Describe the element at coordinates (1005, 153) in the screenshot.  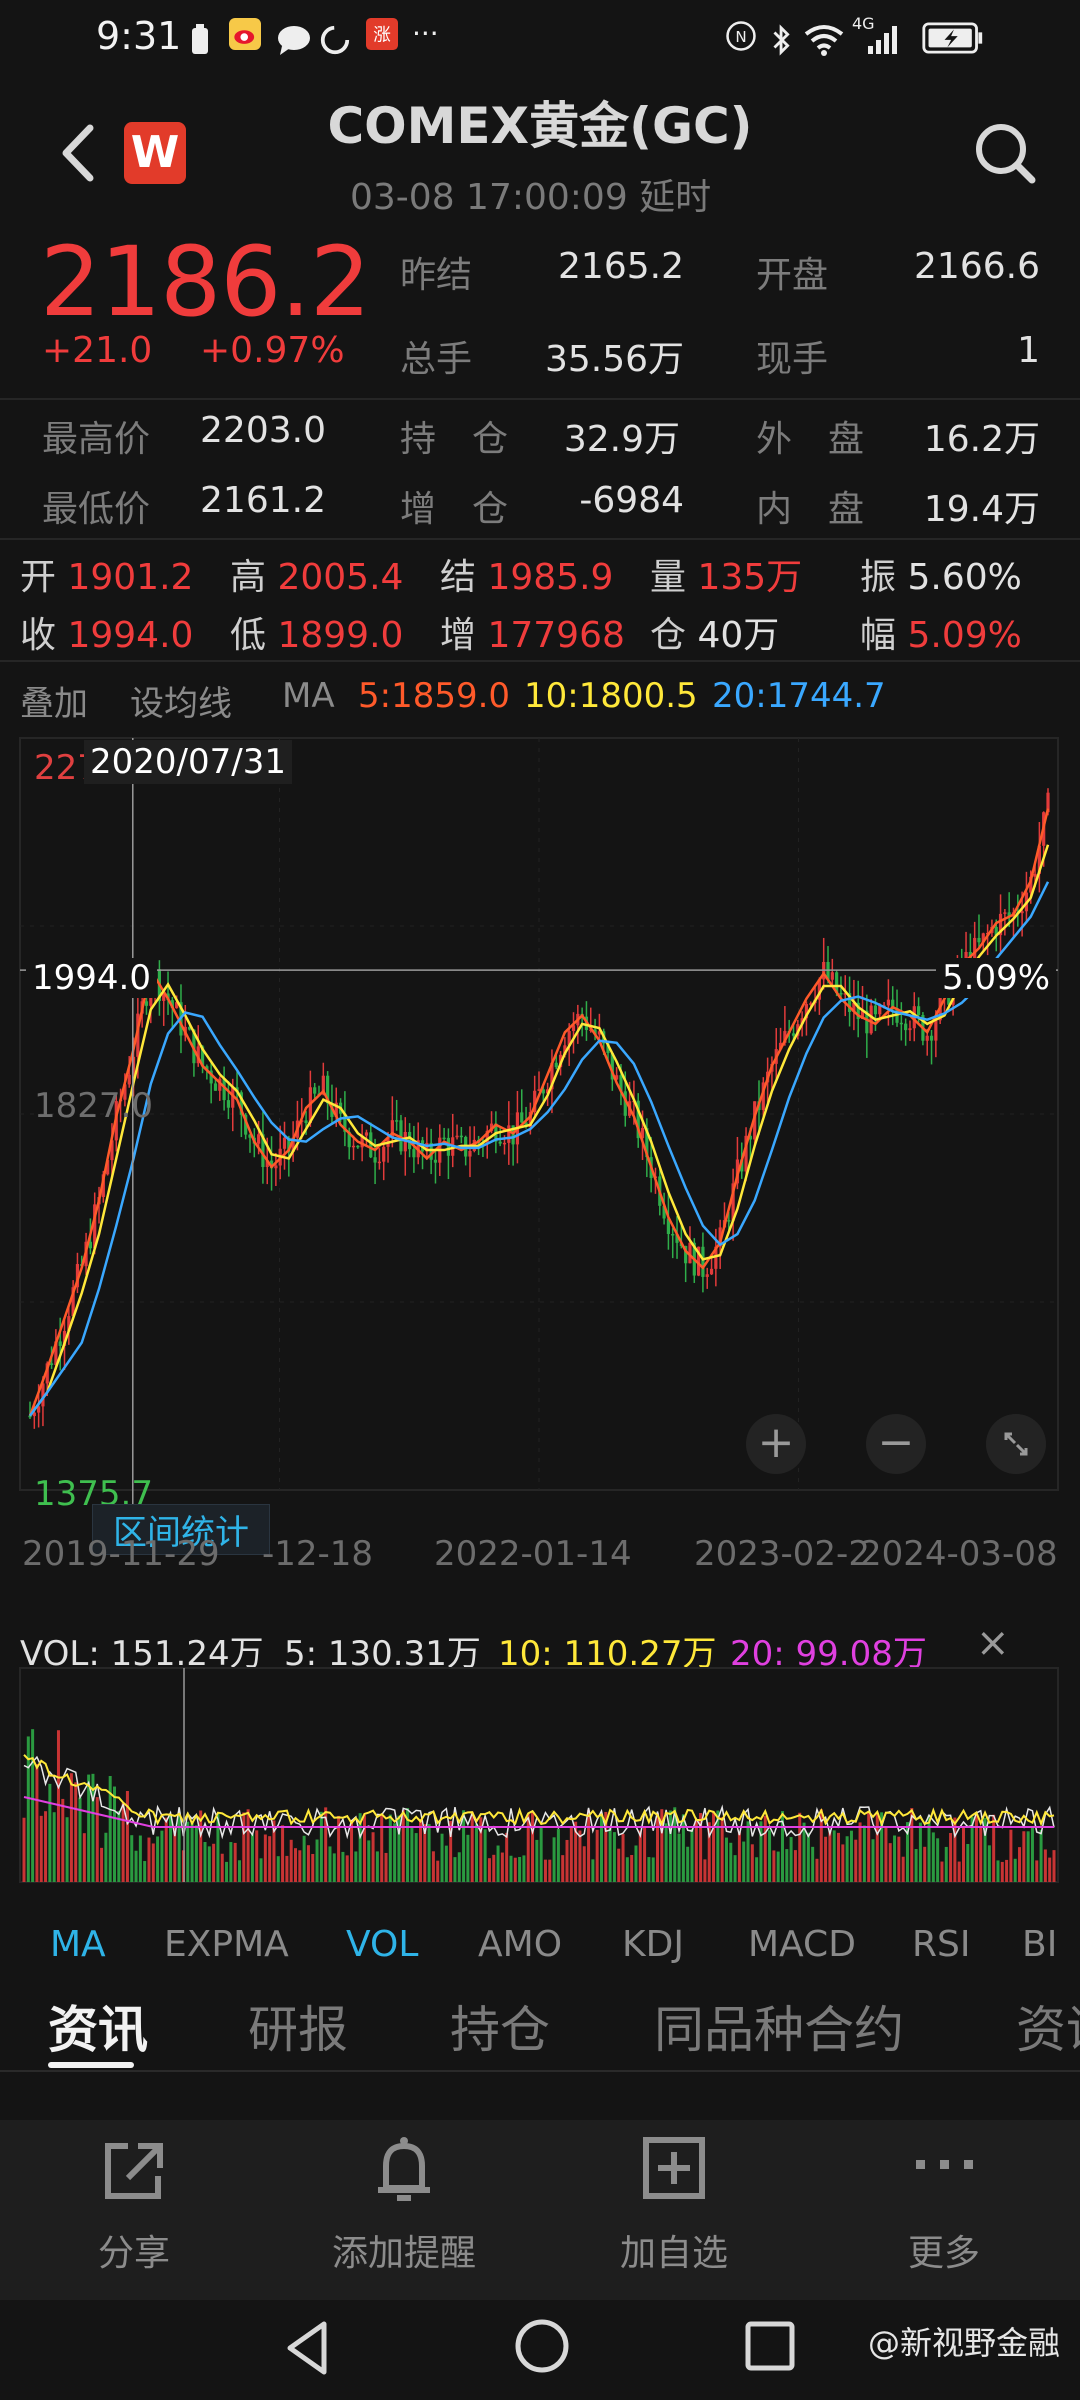
I see `search-icon` at that location.